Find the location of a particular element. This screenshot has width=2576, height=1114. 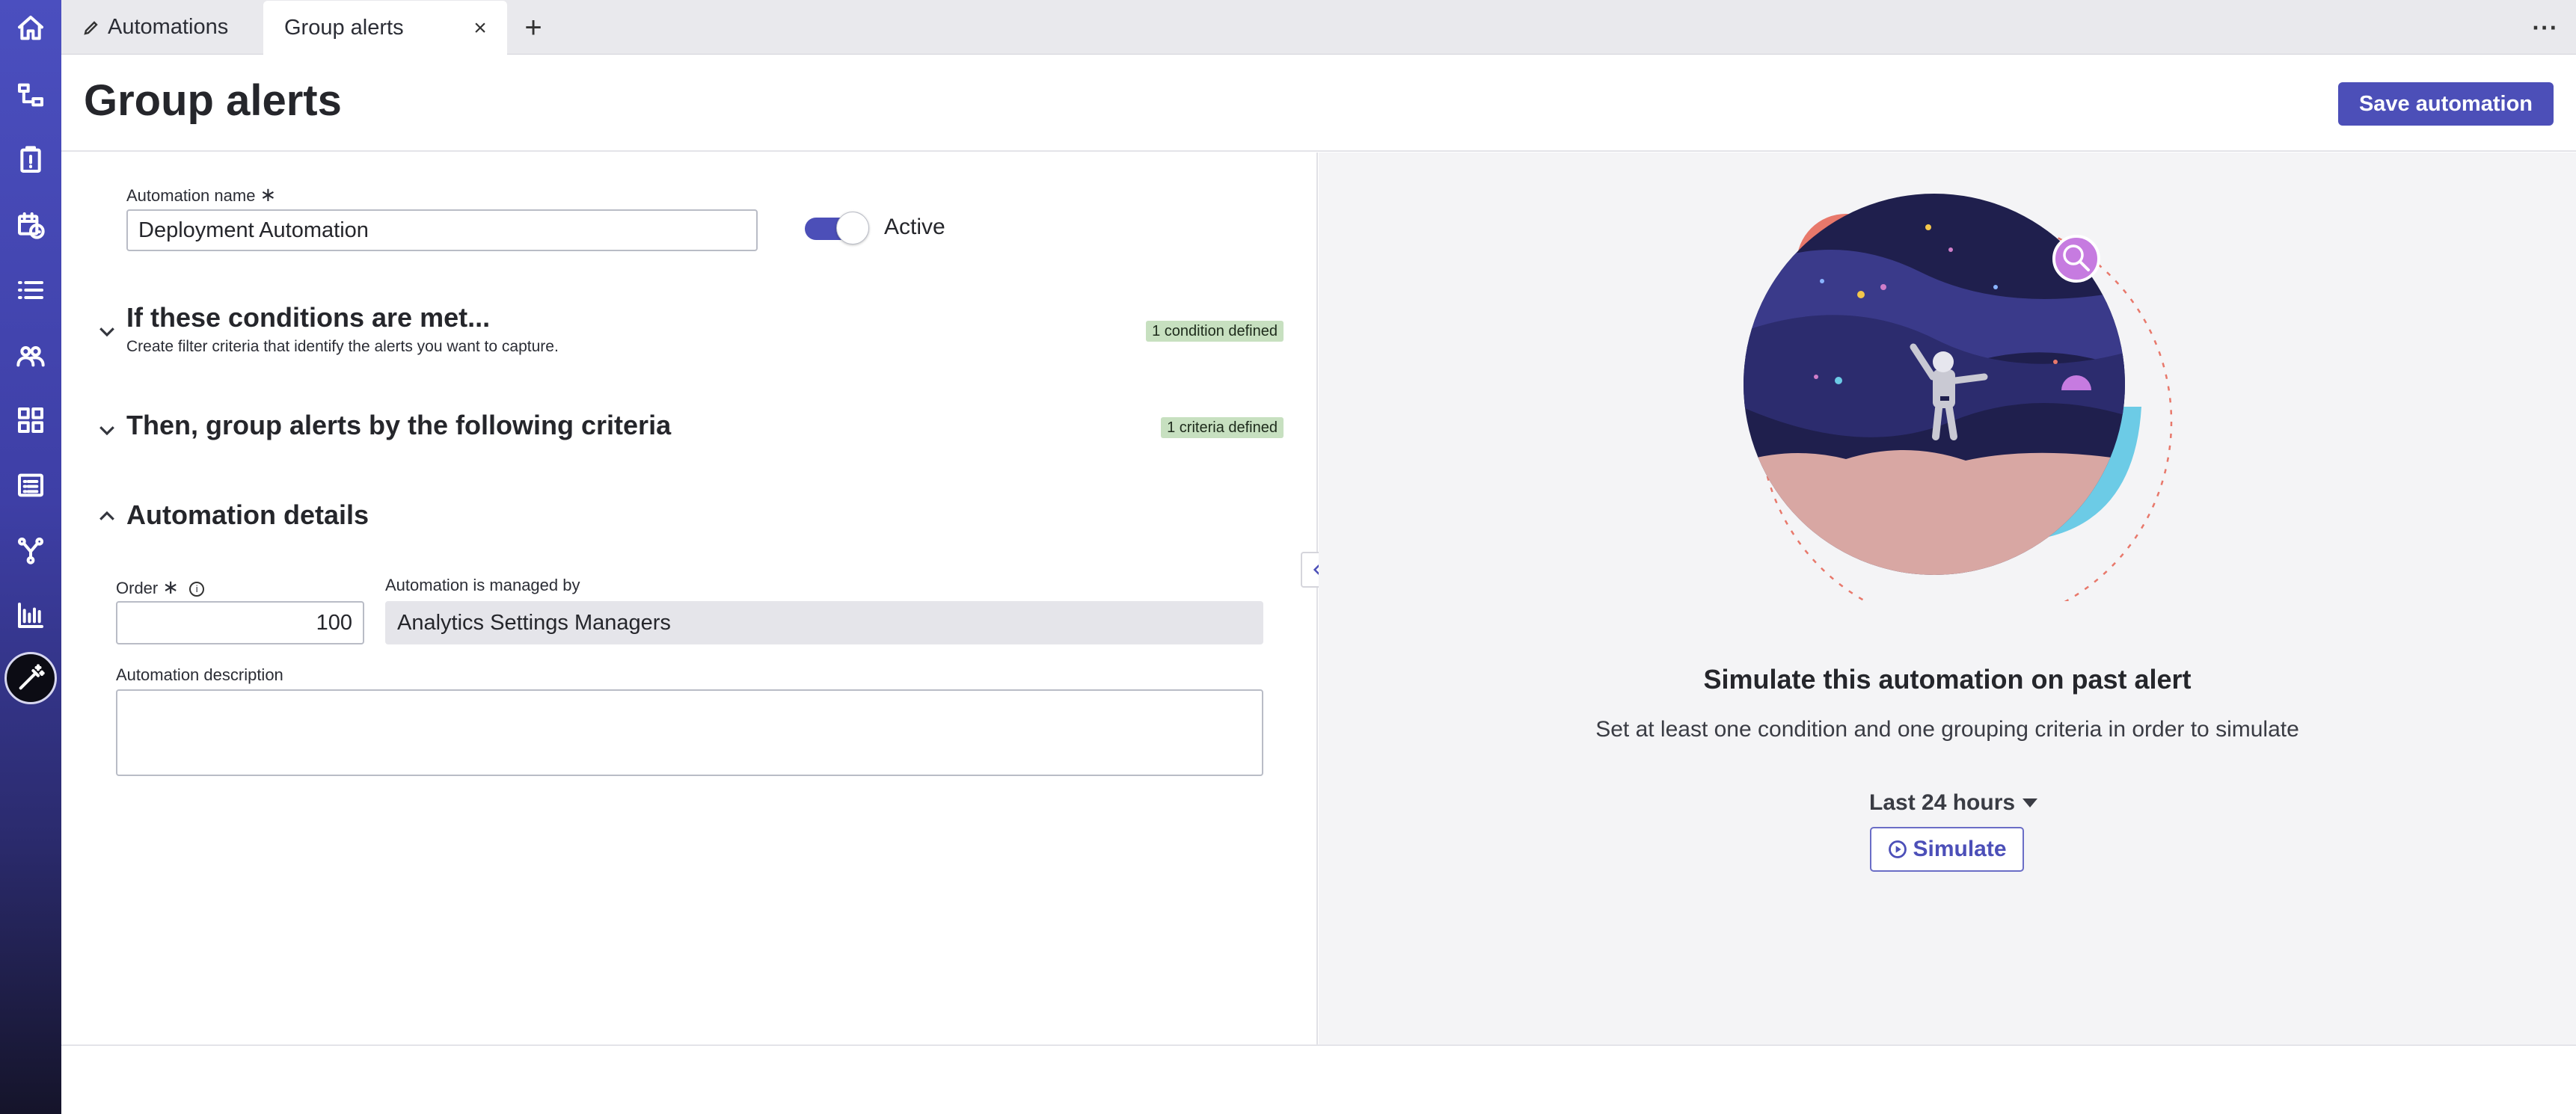

tab-group-alerts: Group alerts × is located at coordinates (385, 28).